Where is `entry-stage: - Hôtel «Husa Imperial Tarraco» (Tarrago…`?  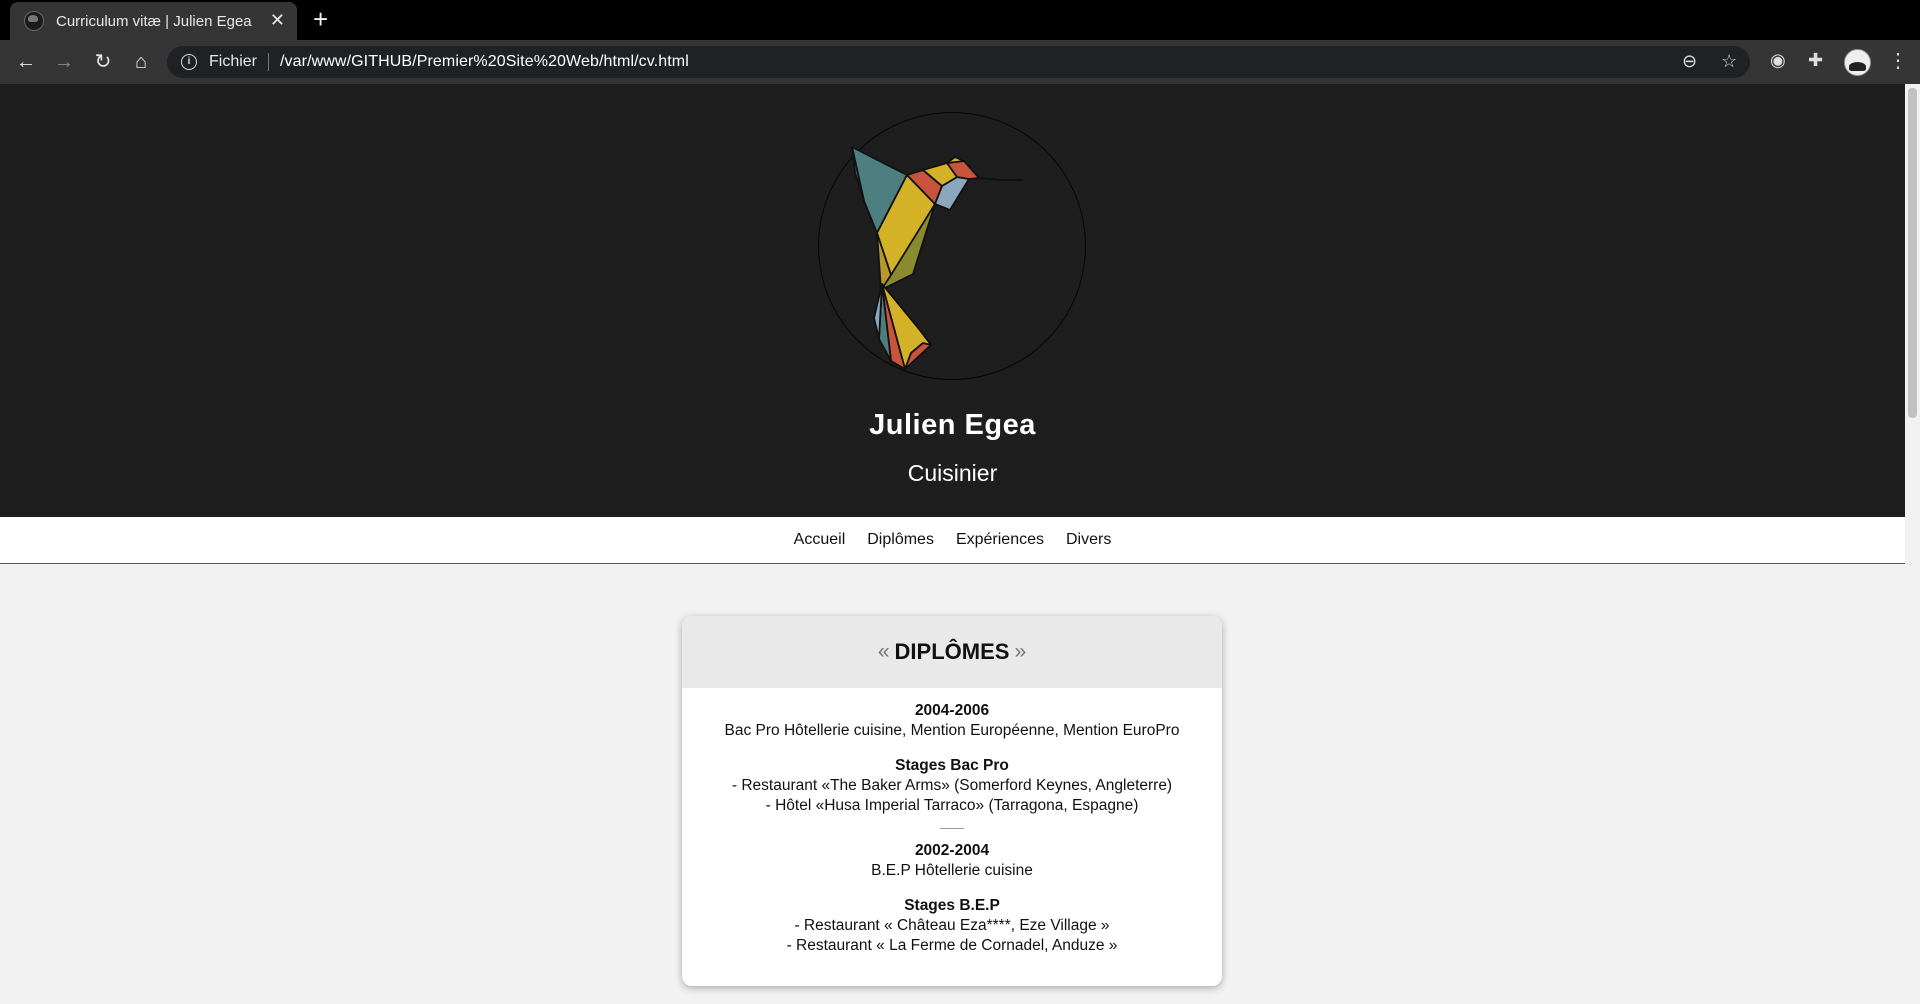
entry-stage: - Hôtel «Husa Imperial Tarraco» (Tarrago… is located at coordinates (952, 805).